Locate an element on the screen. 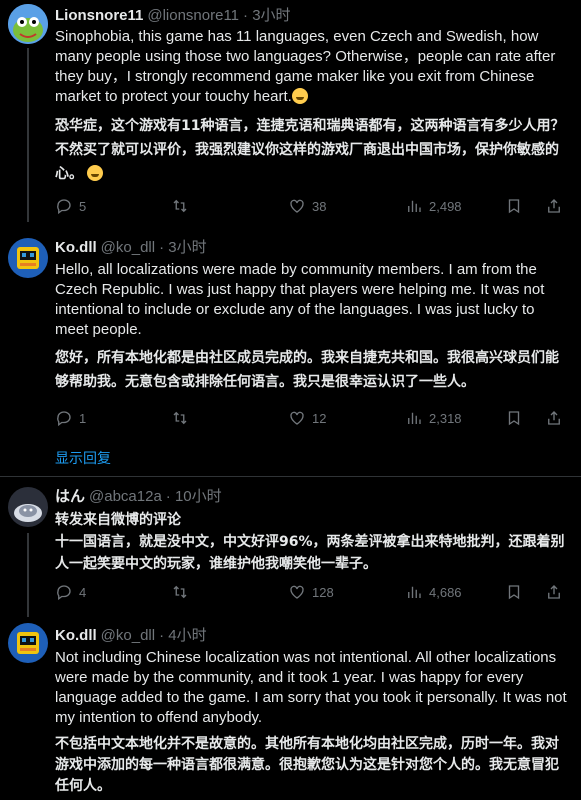 Image resolution: width=581 pixels, height=800 pixels. views-button: 2,318 is located at coordinates (433, 418).